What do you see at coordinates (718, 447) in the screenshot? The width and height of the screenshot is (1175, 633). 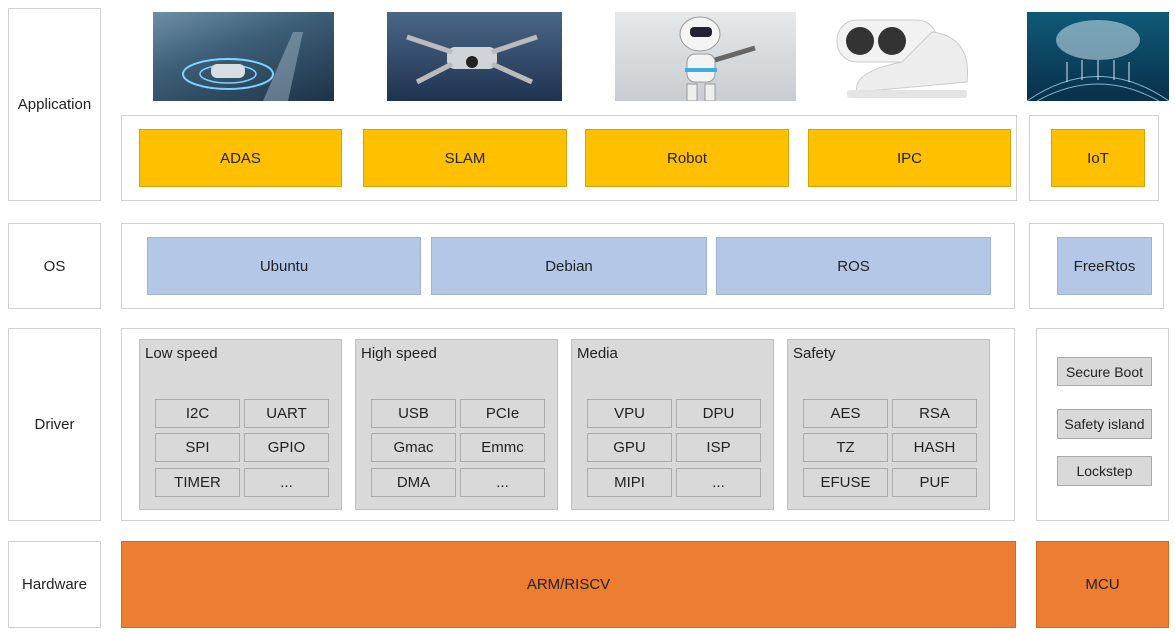 I see `driver-cell: ISP` at bounding box center [718, 447].